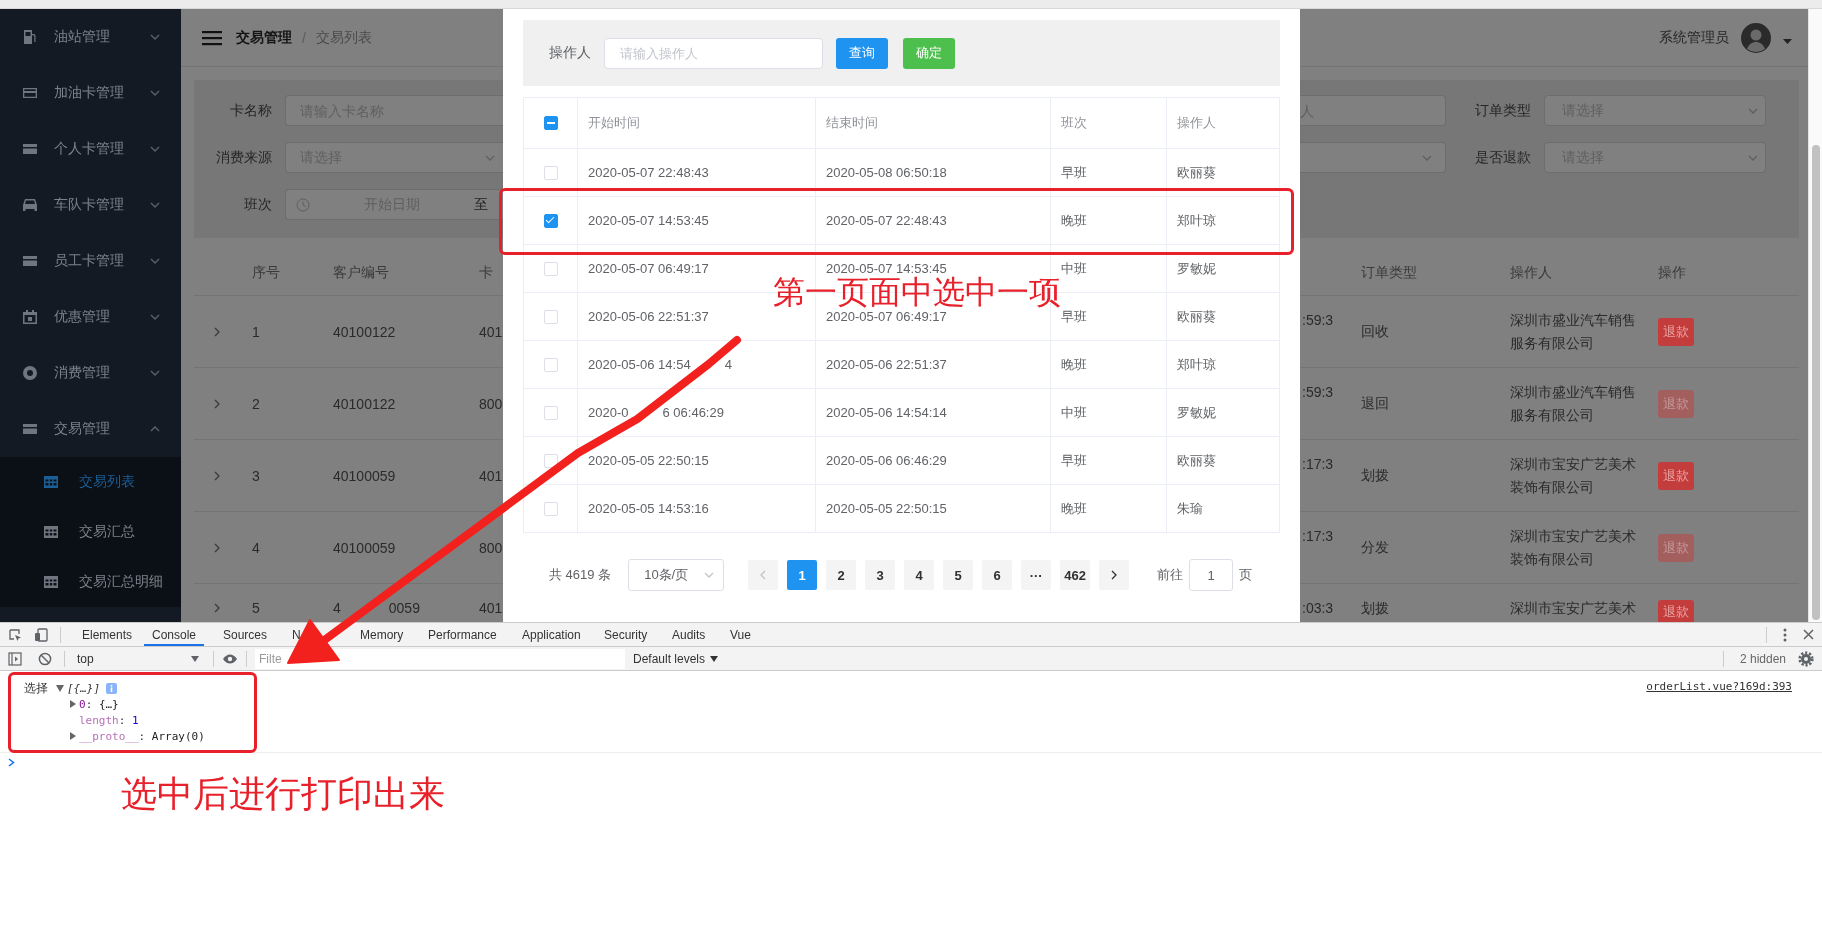 The height and width of the screenshot is (943, 1822). What do you see at coordinates (676, 575) in the screenshot?
I see `page-size-select: 10条/页` at bounding box center [676, 575].